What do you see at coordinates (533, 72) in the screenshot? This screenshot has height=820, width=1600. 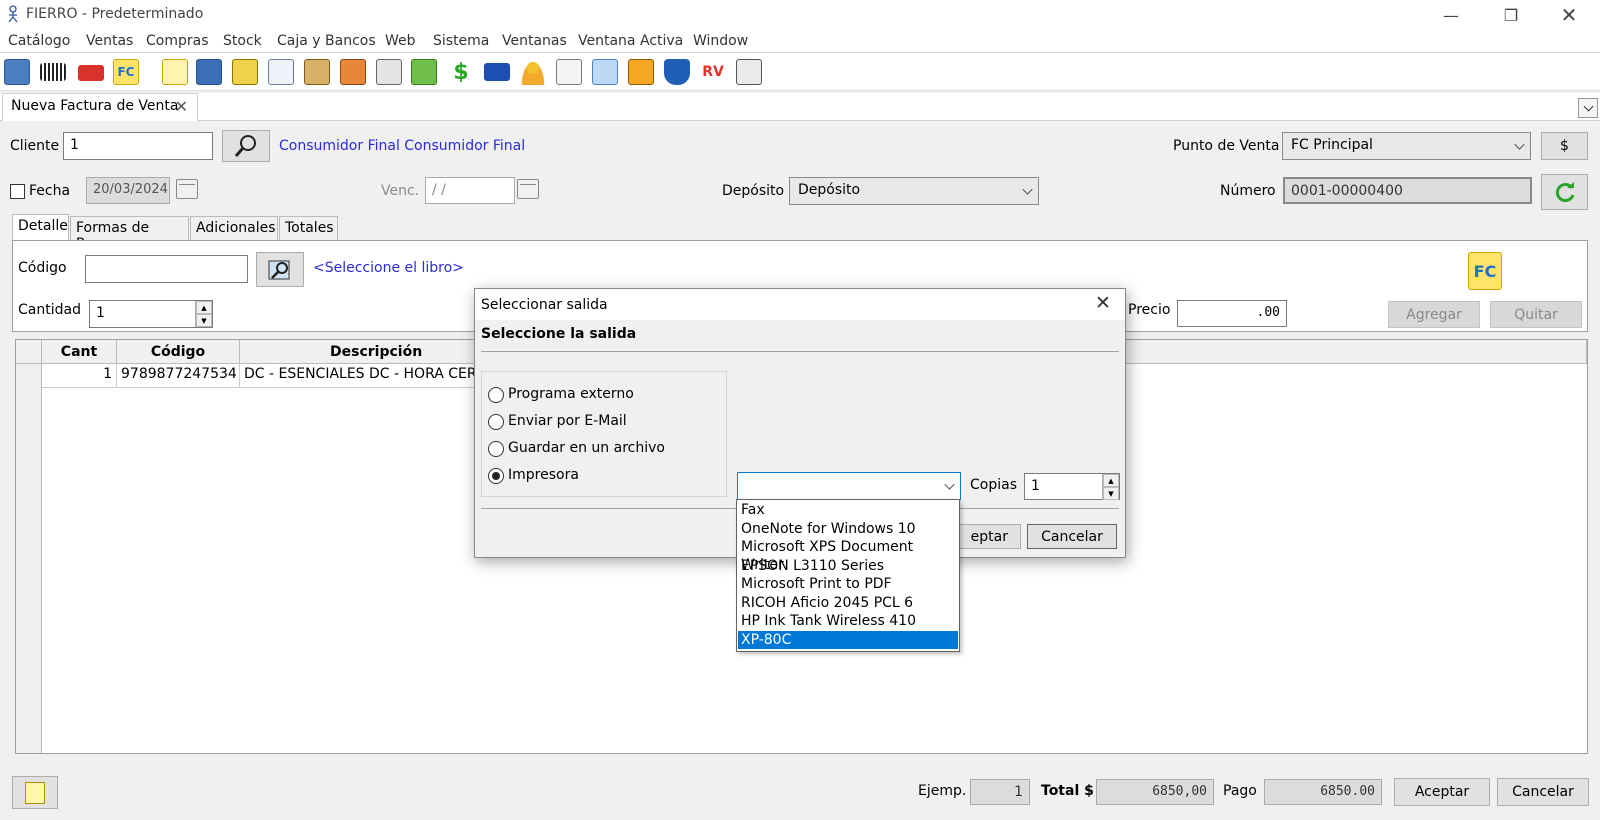 I see `user-icon` at bounding box center [533, 72].